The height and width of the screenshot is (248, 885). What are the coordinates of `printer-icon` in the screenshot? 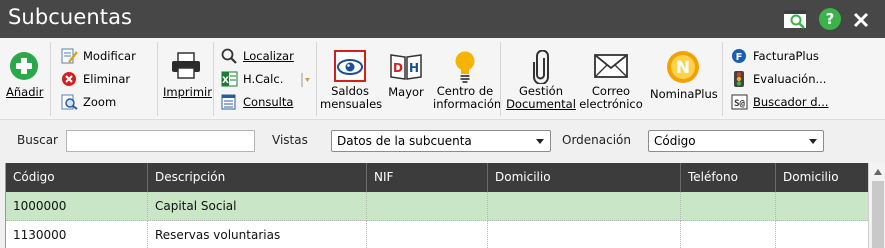 It's located at (186, 65).